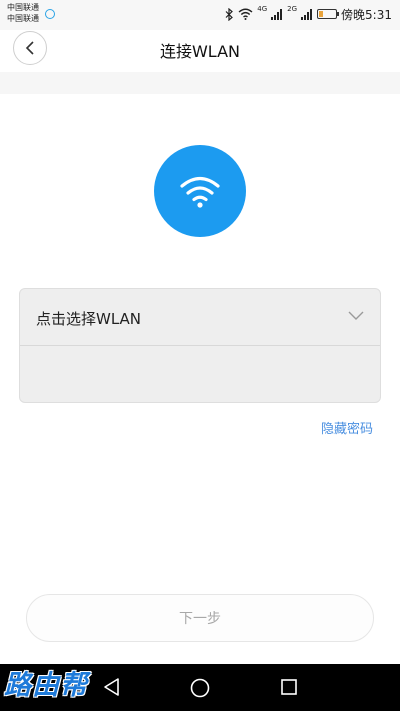  Describe the element at coordinates (200, 83) in the screenshot. I see `header-divider` at that location.